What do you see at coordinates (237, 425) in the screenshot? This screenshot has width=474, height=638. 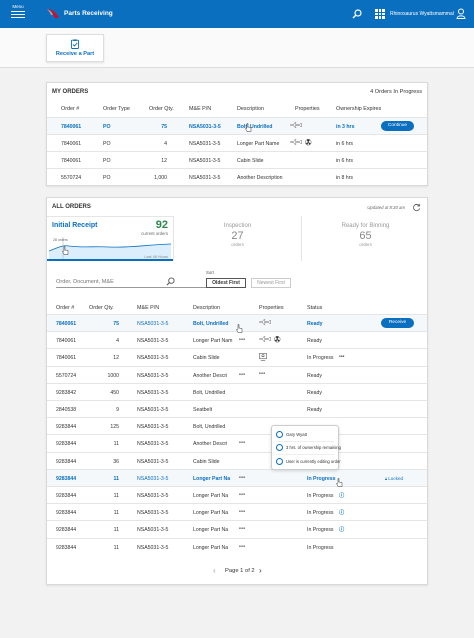 I see `table-row: 9283844 125 NSA5031-3-5 Bolt, Undrilled` at bounding box center [237, 425].